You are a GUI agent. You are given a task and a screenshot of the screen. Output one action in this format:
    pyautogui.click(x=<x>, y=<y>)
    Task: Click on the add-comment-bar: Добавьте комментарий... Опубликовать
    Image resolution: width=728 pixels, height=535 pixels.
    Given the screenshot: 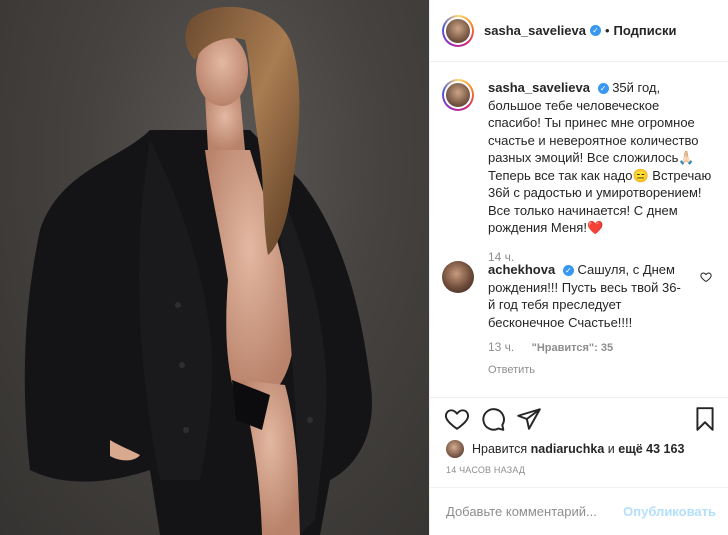 What is the action you would take?
    pyautogui.click(x=579, y=511)
    